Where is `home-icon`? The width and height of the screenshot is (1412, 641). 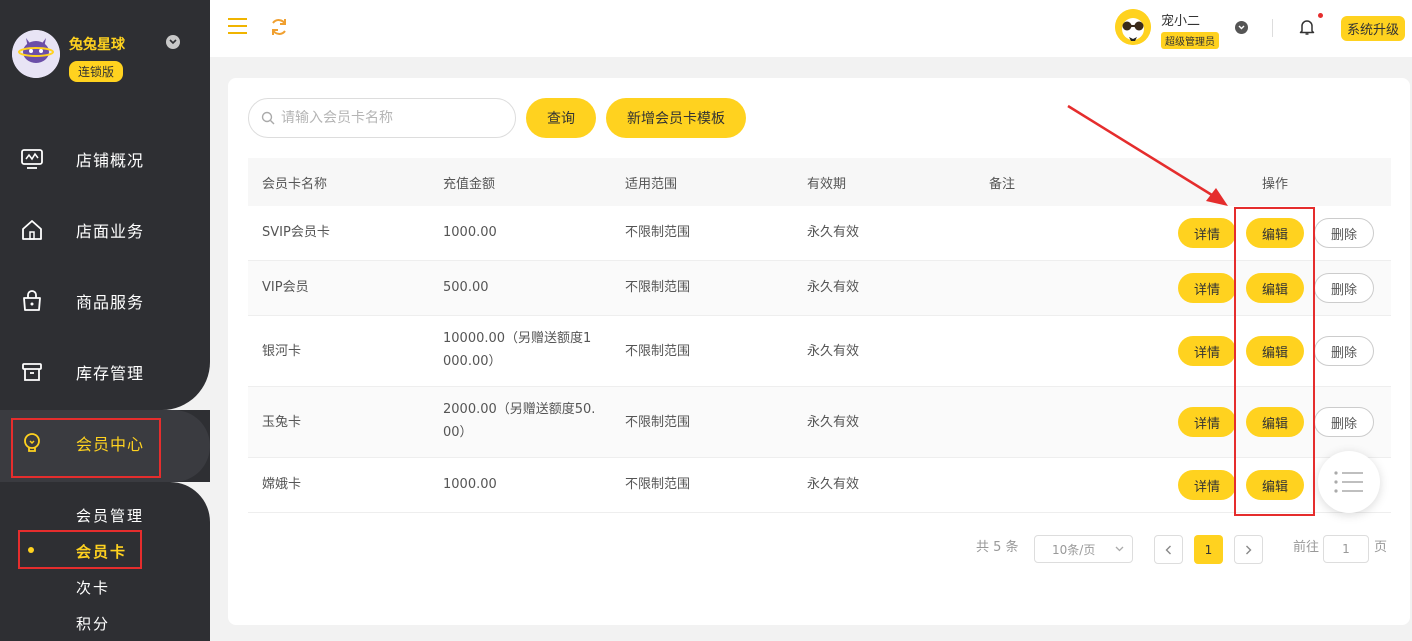 home-icon is located at coordinates (32, 230).